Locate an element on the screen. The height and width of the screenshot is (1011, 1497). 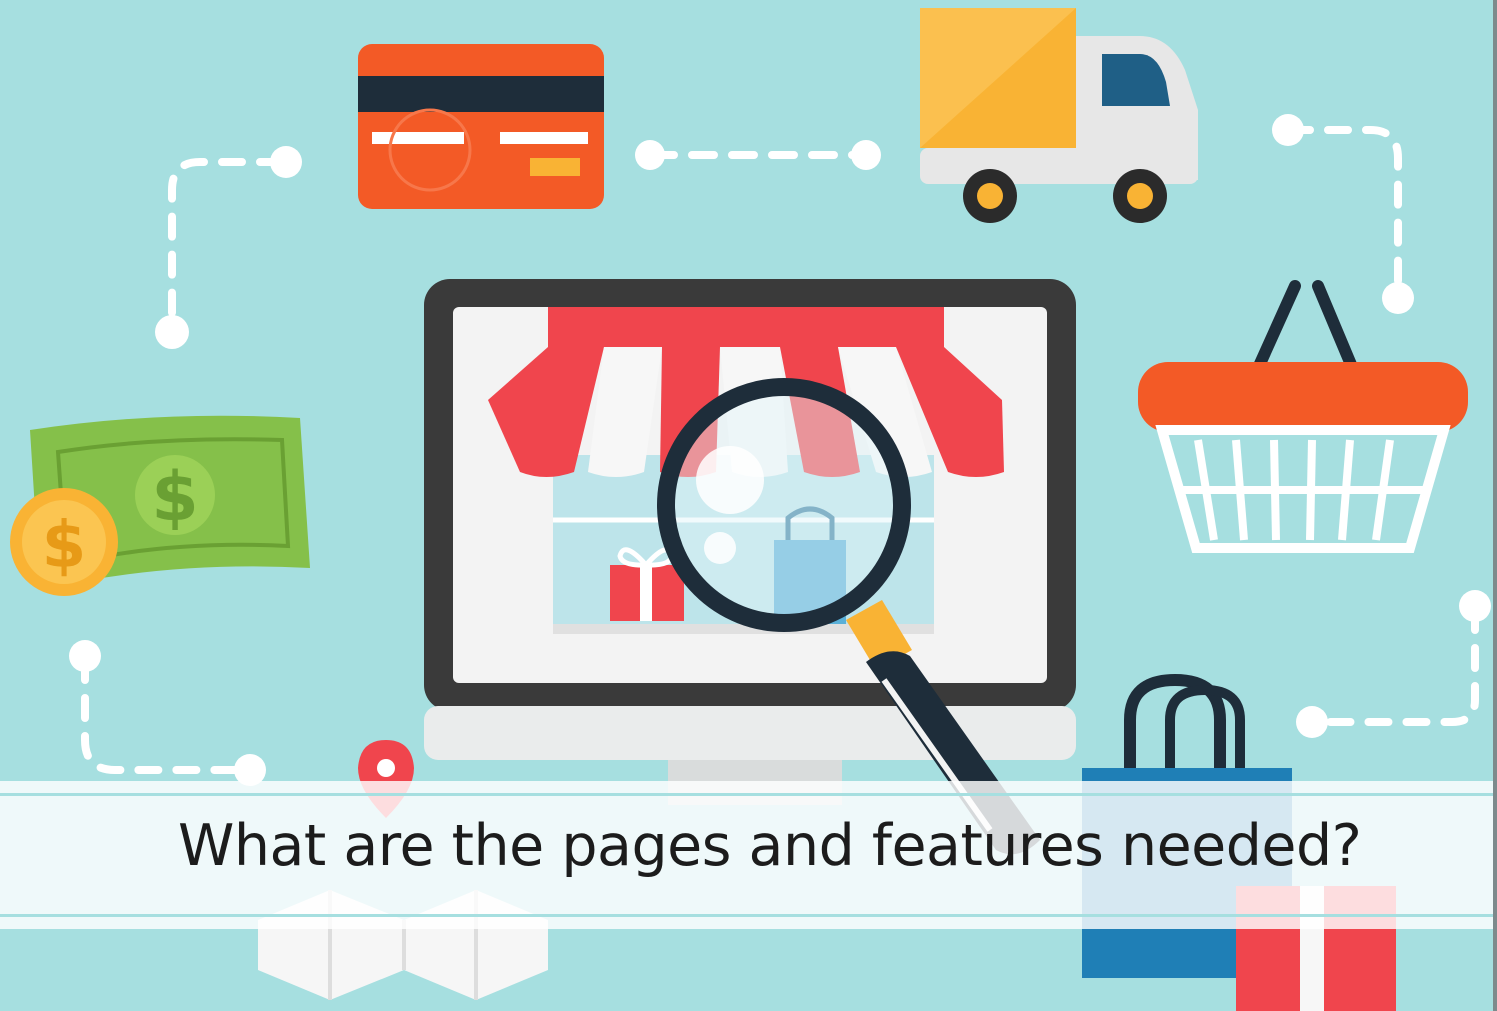
coin-symbol: $ is located at coordinates (64, 546).